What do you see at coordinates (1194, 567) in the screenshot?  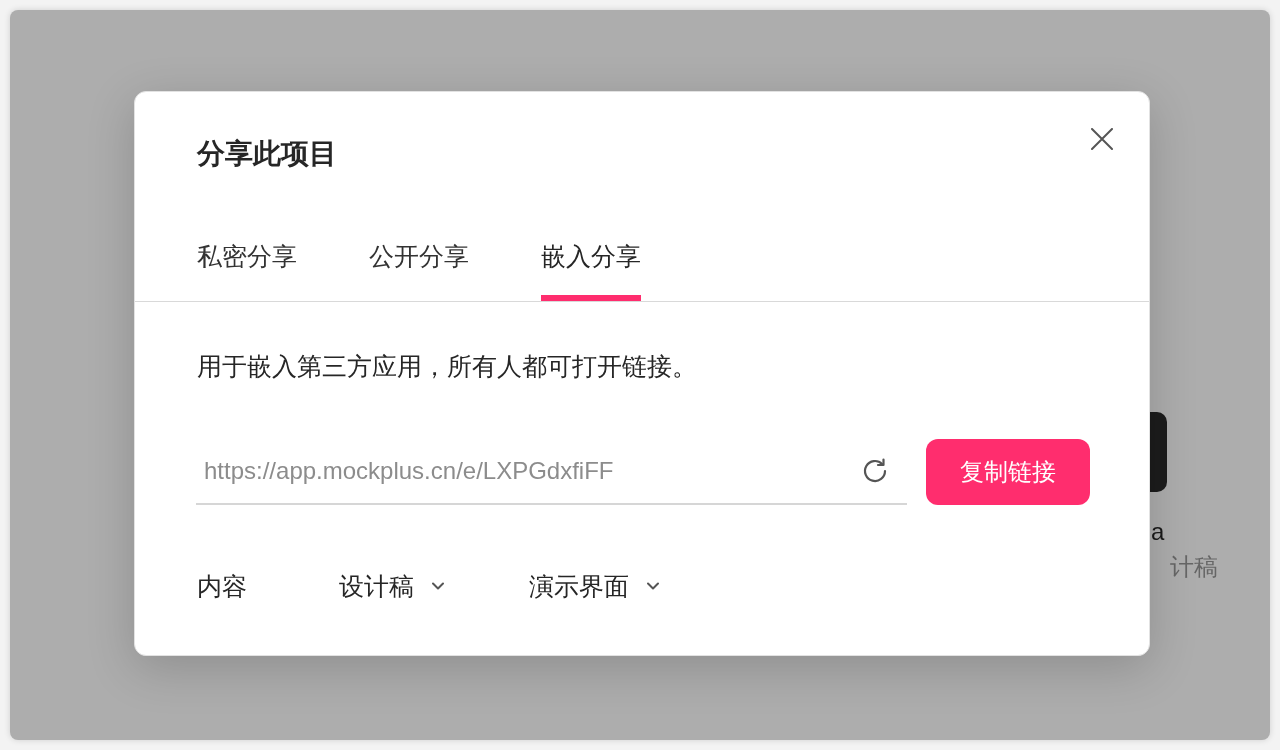 I see `card-subtitle: 计稿` at bounding box center [1194, 567].